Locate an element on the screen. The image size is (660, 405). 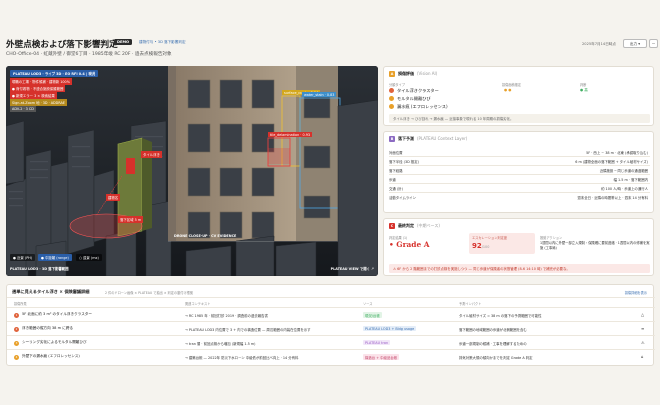
legend-item-1: 現職の工場 · 物件候補 · 建物新 100% is located at coordinates (41, 81).